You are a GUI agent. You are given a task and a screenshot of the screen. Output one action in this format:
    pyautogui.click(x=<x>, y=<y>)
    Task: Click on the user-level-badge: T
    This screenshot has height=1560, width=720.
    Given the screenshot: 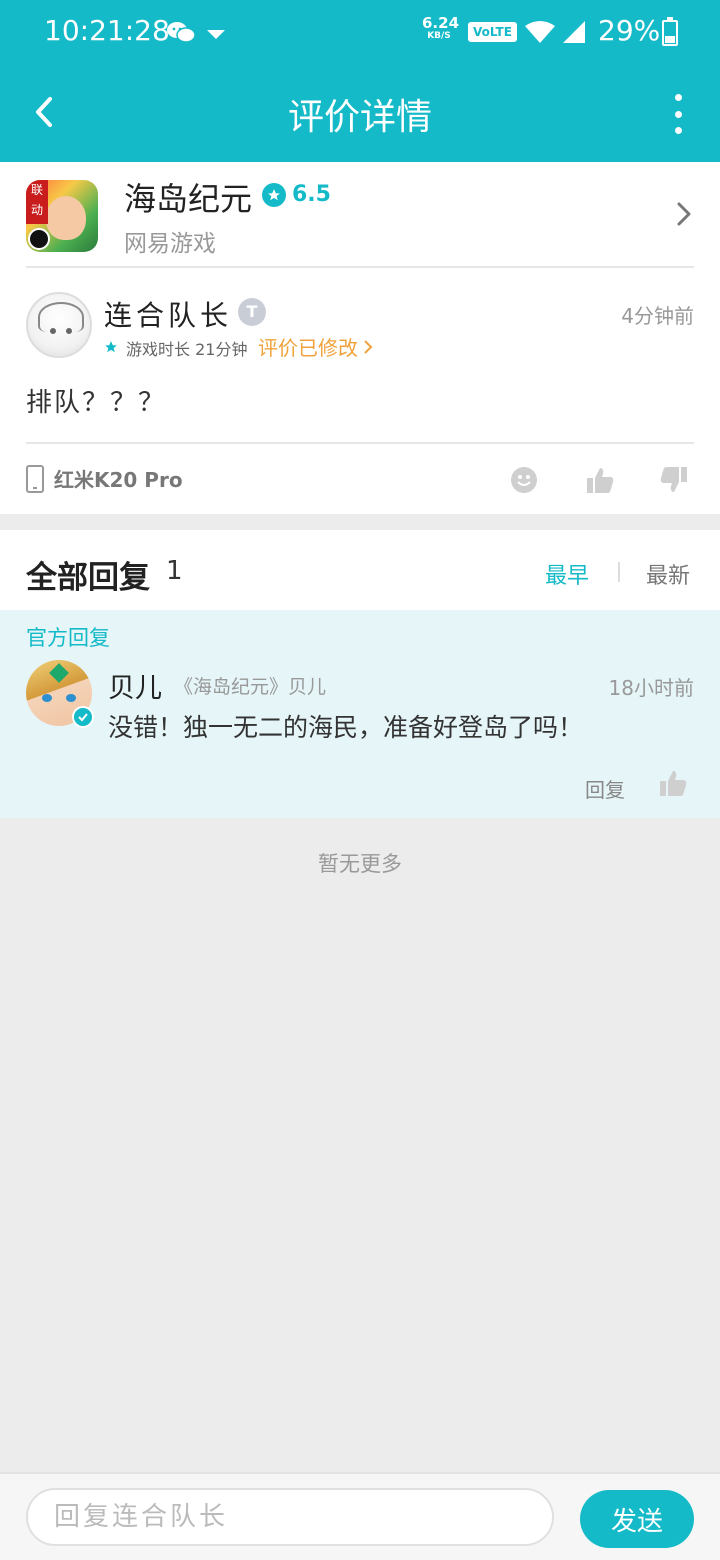 What is the action you would take?
    pyautogui.click(x=252, y=312)
    